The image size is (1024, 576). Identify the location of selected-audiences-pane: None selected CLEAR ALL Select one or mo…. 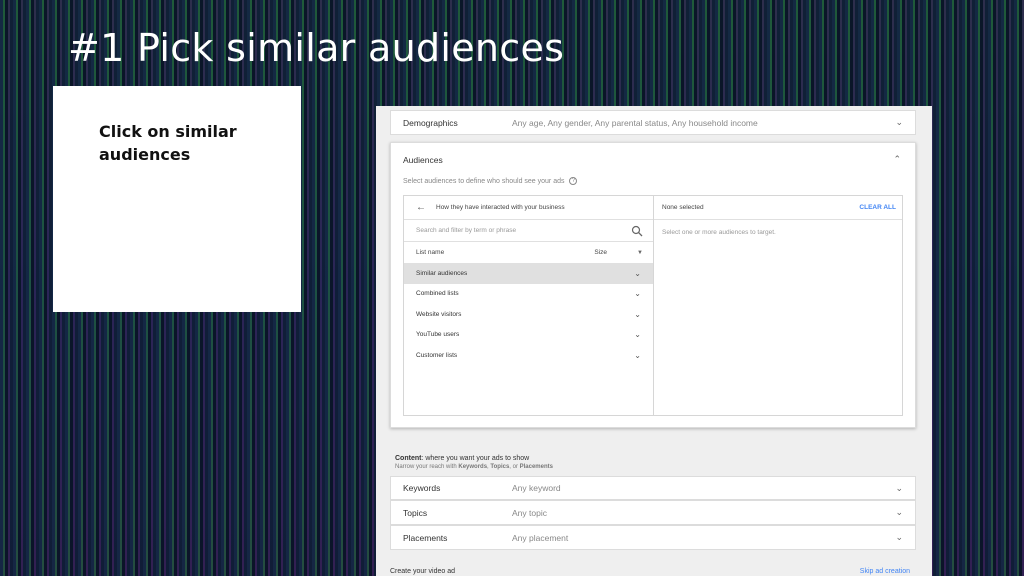
(778, 305).